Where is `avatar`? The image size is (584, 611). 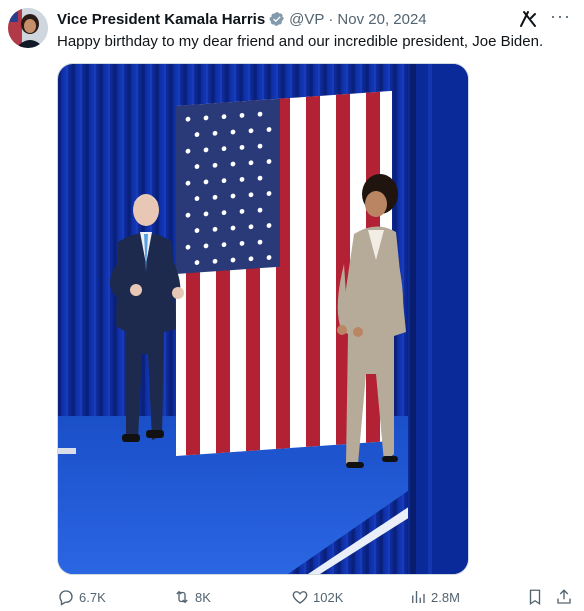 avatar is located at coordinates (28, 28).